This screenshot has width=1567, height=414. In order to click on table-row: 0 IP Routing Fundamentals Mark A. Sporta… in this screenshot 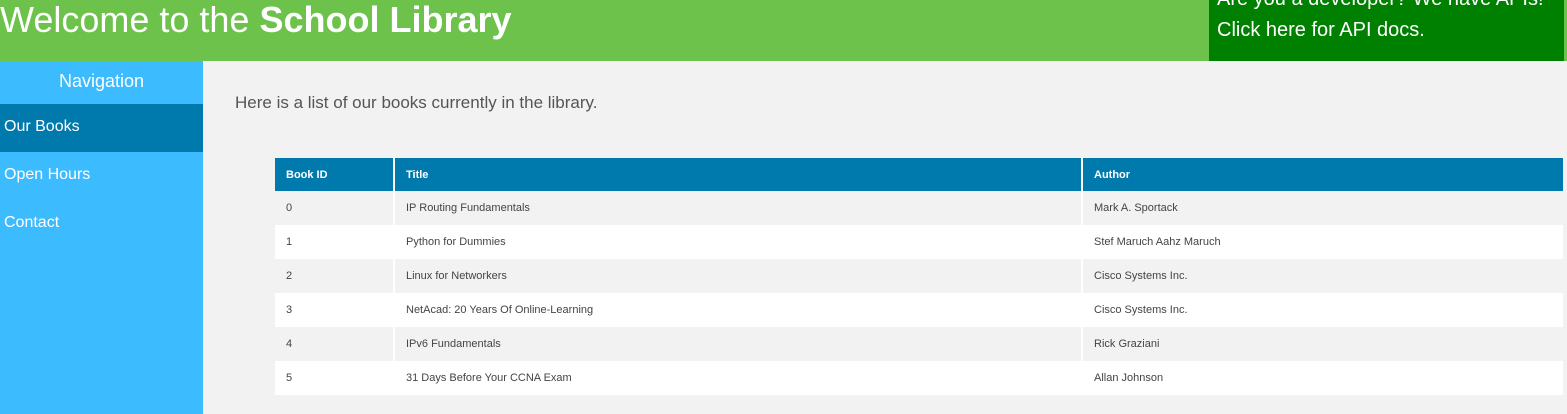, I will do `click(919, 208)`.